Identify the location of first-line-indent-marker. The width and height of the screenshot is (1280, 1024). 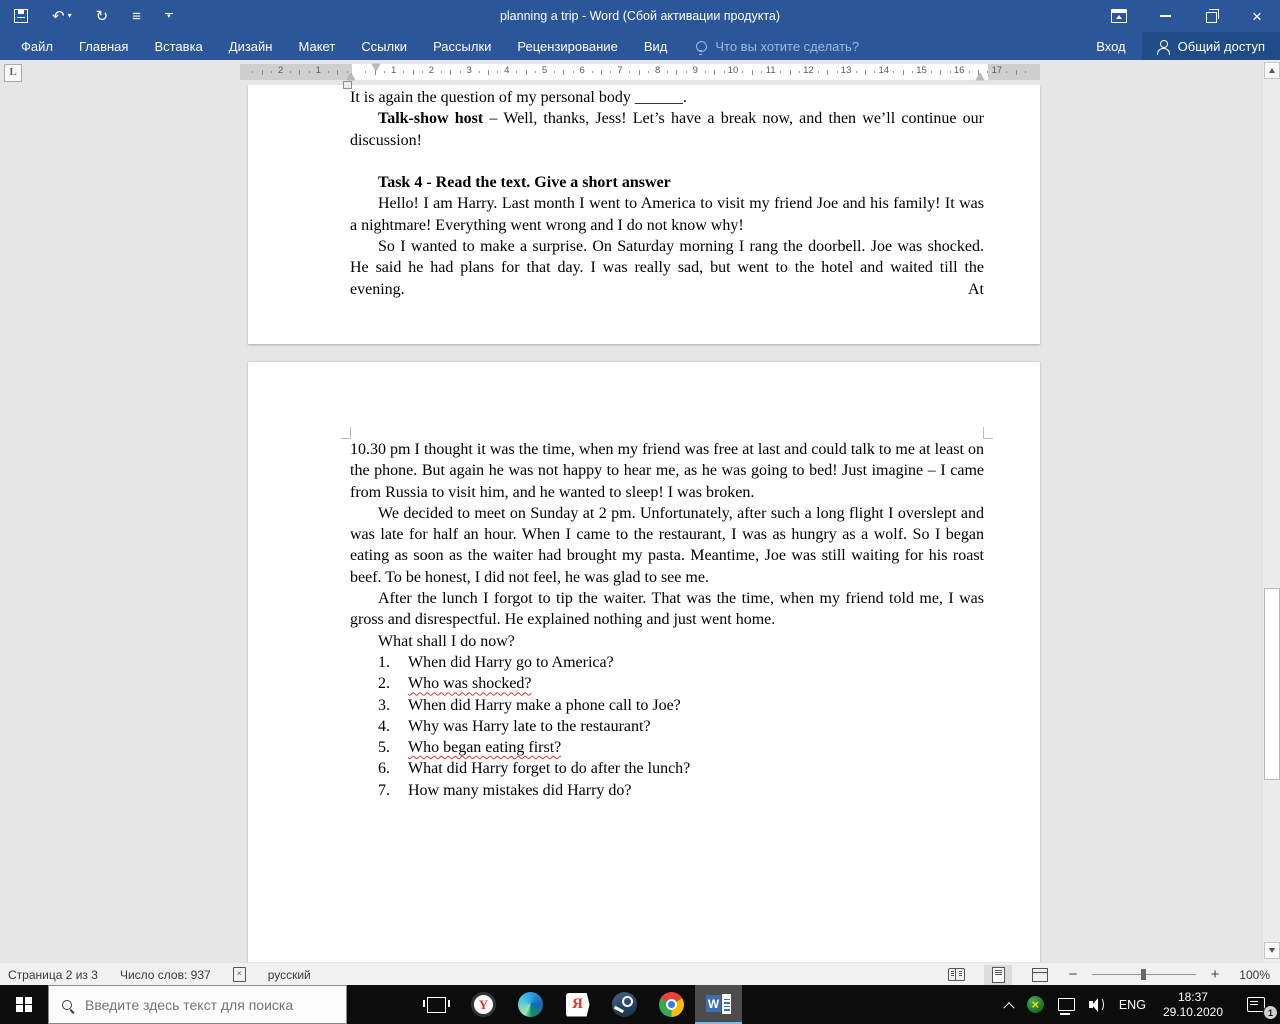
(376, 67).